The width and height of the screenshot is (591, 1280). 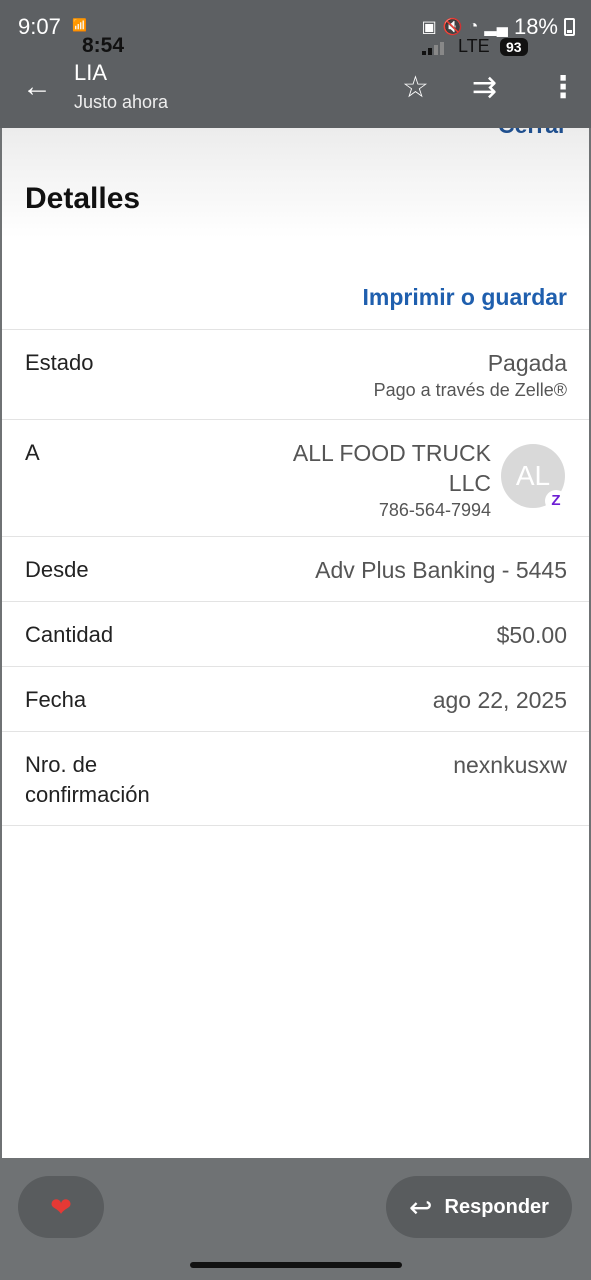 What do you see at coordinates (474, 46) in the screenshot?
I see `inner-network: LTE` at bounding box center [474, 46].